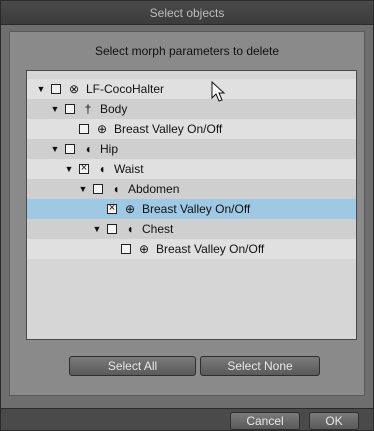  I want to click on tree-row: ▼ ◖ Waist, so click(191, 169).